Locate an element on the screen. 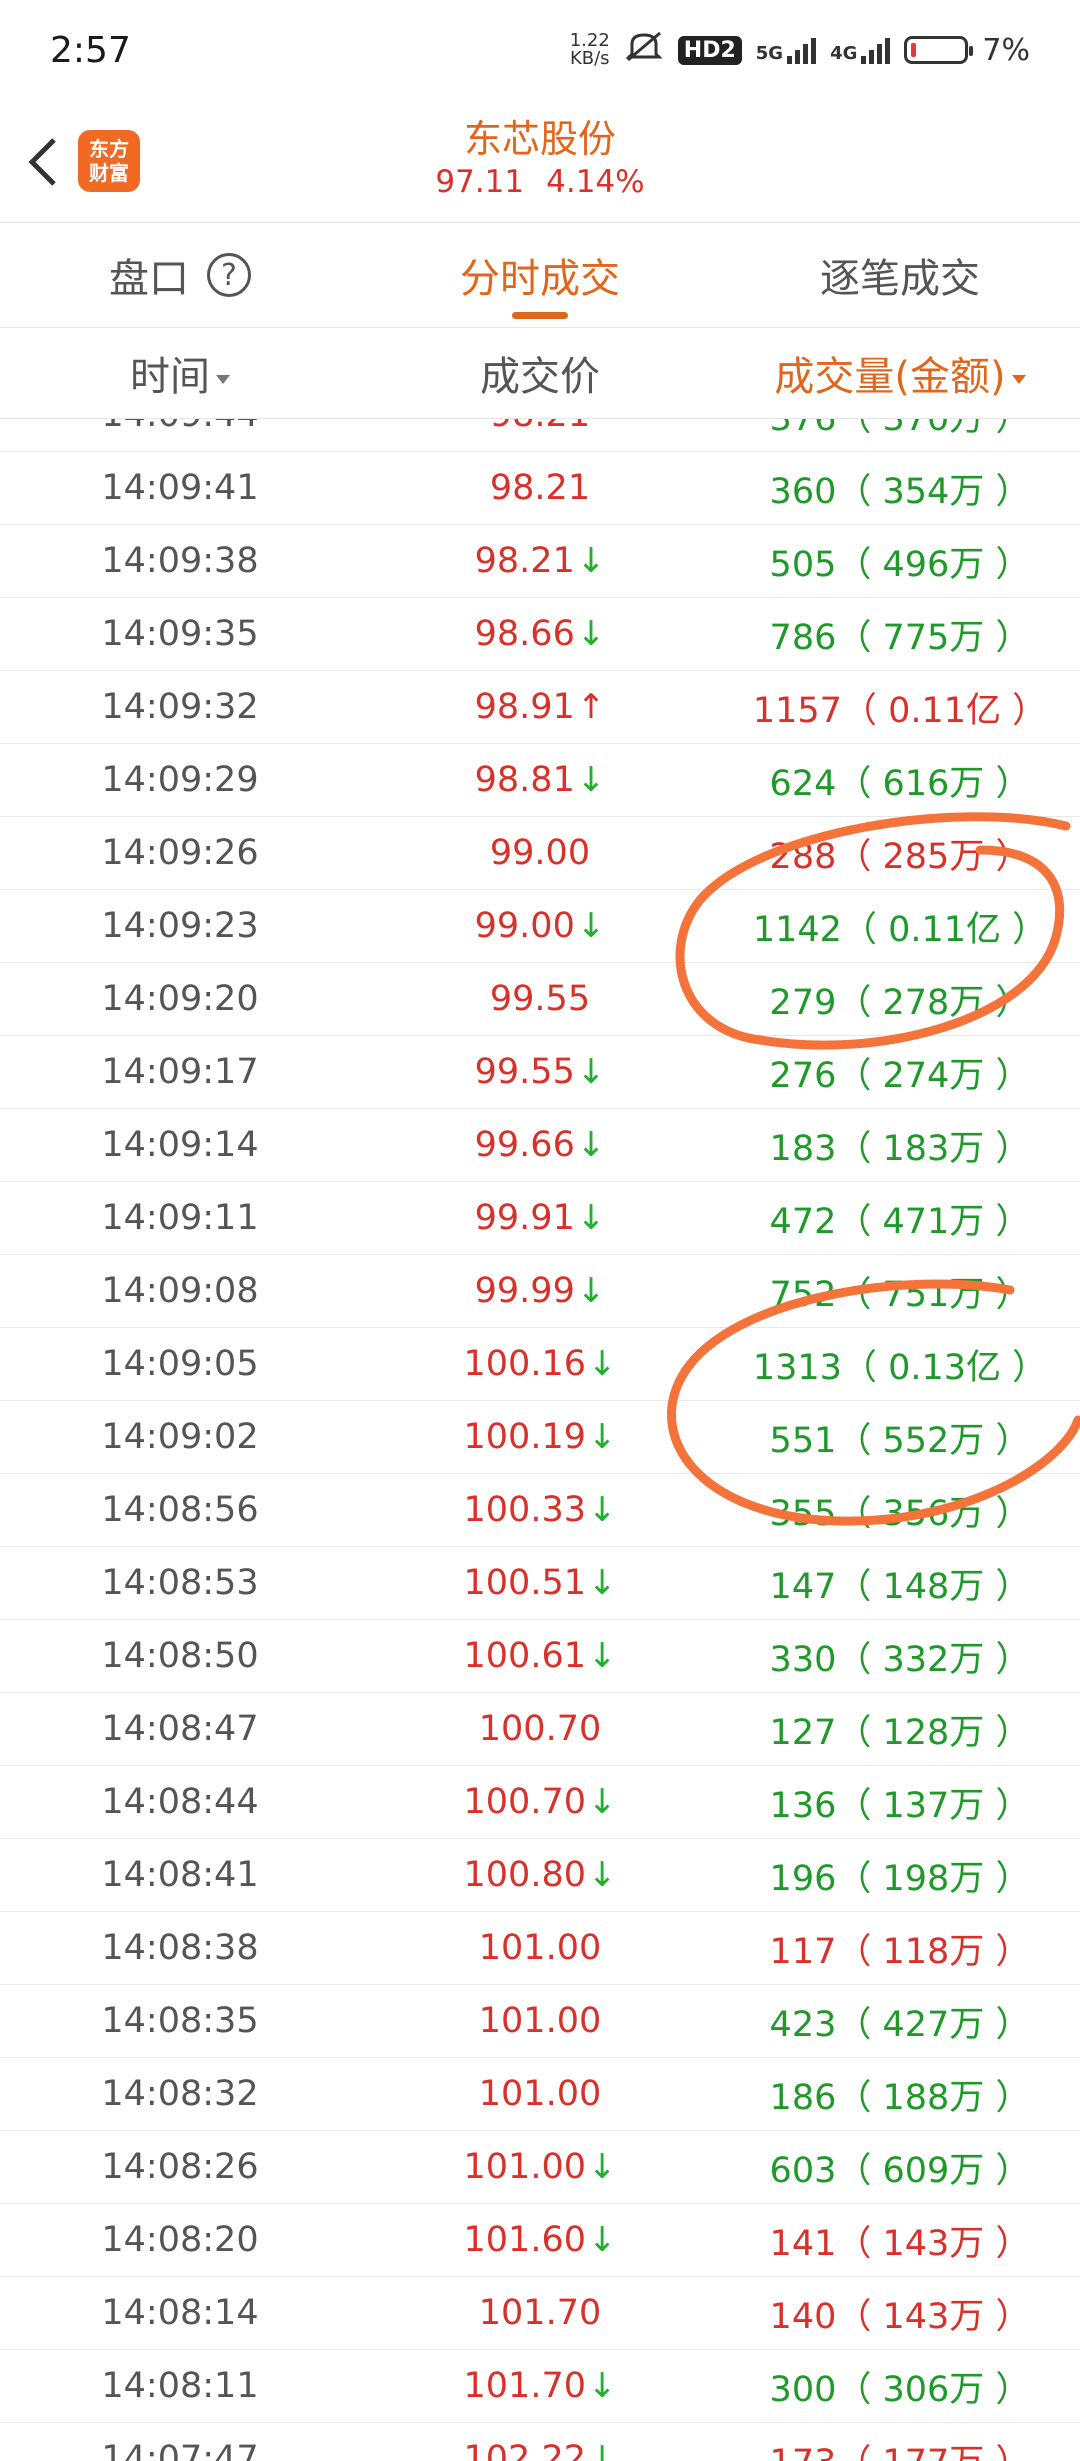 The width and height of the screenshot is (1080, 2461). trade-volume: 330（ 332万 ） is located at coordinates (900, 1656).